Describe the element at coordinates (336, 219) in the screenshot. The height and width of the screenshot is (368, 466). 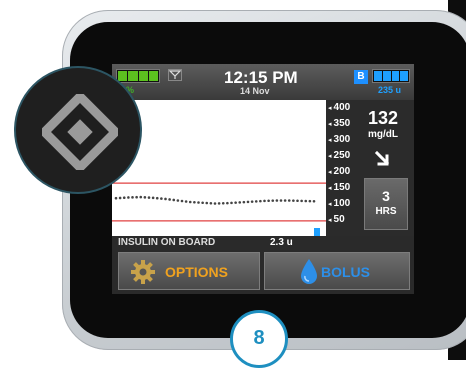
I see `scale-tick: 50` at that location.